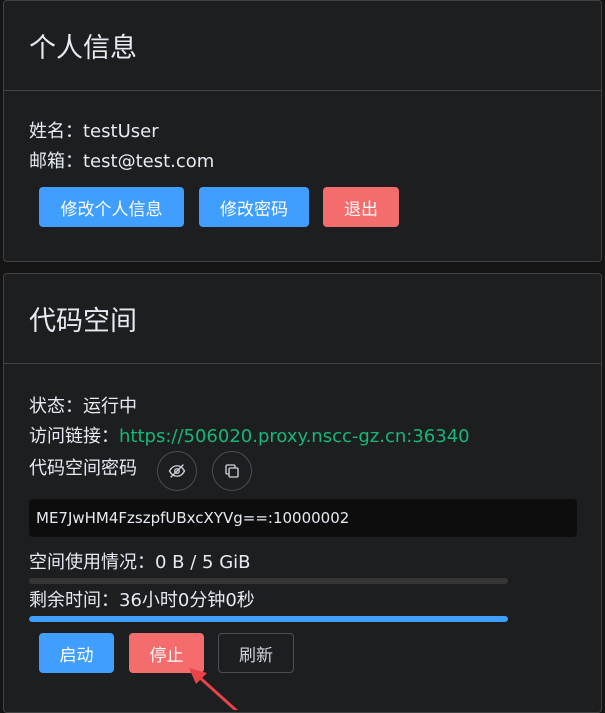 The width and height of the screenshot is (605, 713). Describe the element at coordinates (140, 562) in the screenshot. I see `storage-usage: 空间使用情况：0 B / 5 GiB` at that location.